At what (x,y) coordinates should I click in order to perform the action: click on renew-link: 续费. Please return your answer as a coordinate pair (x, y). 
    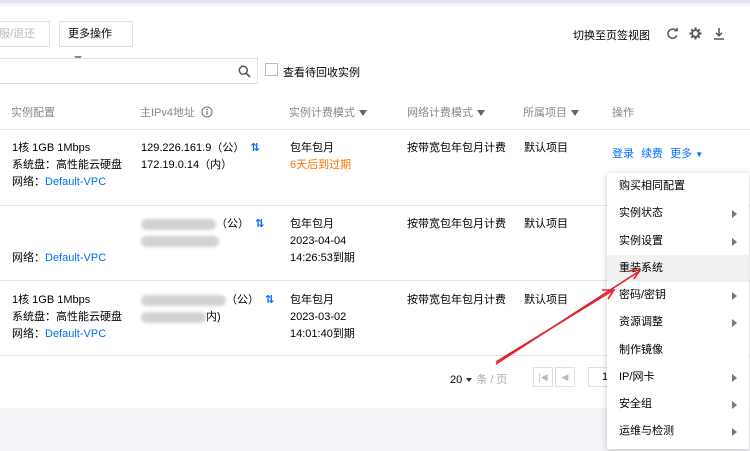
    Looking at the image, I should click on (652, 154).